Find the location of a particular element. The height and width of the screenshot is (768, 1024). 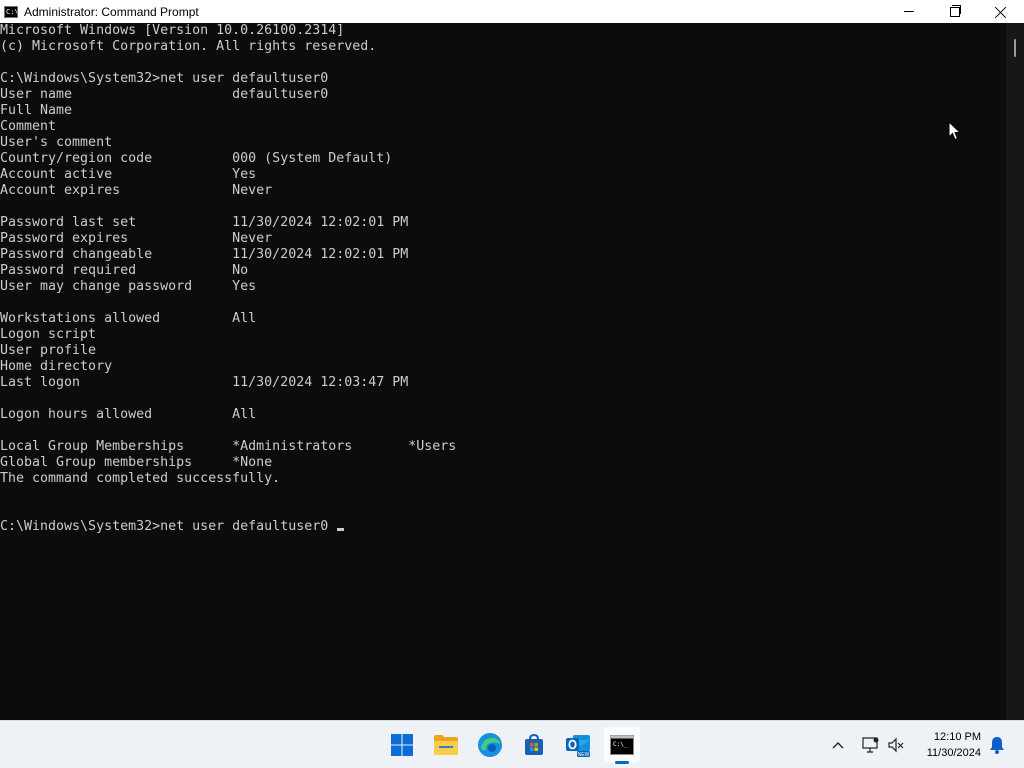

console-line: Logon hours allowed All is located at coordinates (128, 414).